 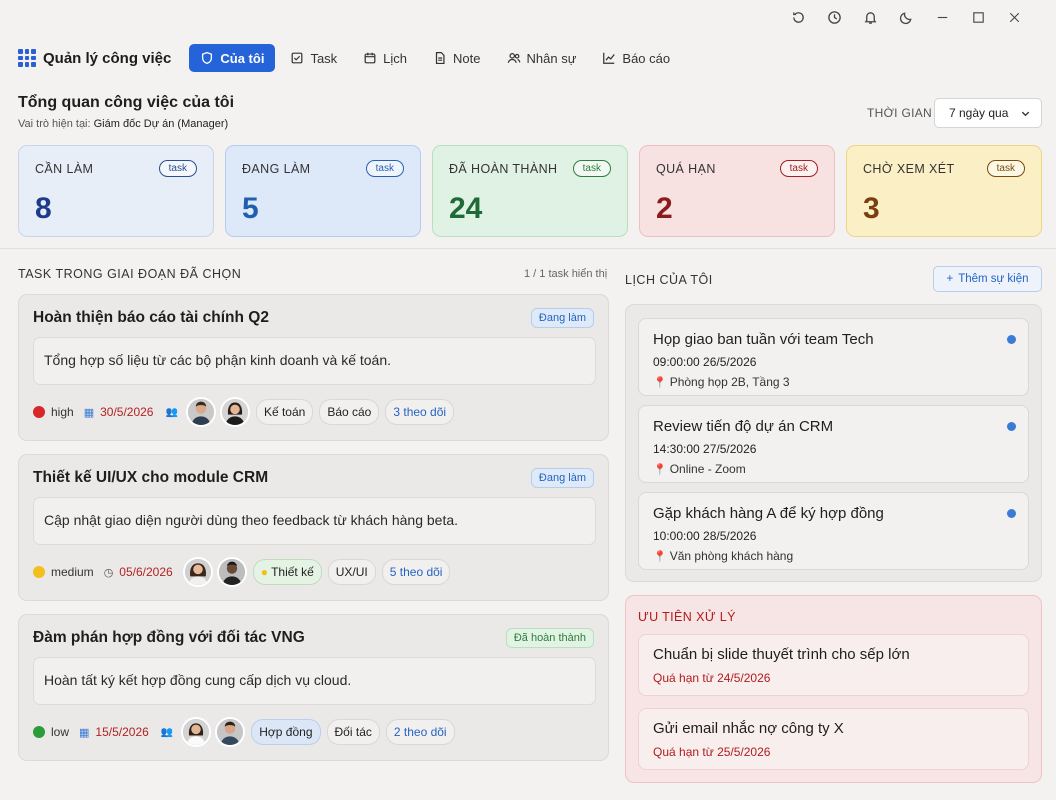 I want to click on task-status-badge: Đang làm, so click(x=562, y=318).